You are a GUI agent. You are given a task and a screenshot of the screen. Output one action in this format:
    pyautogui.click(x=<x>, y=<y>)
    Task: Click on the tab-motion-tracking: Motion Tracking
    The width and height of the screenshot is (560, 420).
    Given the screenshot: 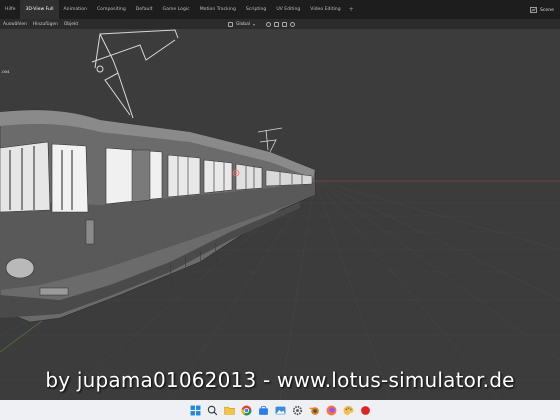 What is the action you would take?
    pyautogui.click(x=218, y=9)
    